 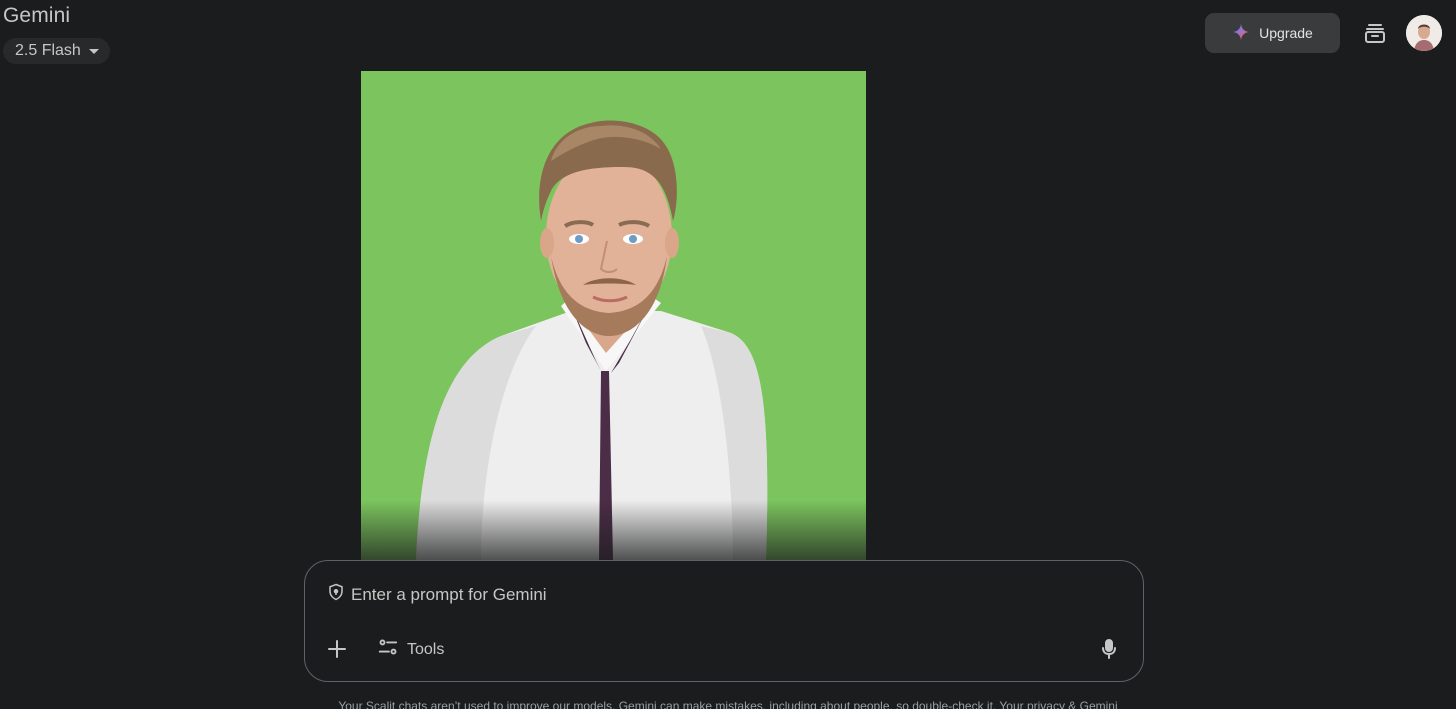 What do you see at coordinates (701, 594) in the screenshot?
I see `prompt-input` at bounding box center [701, 594].